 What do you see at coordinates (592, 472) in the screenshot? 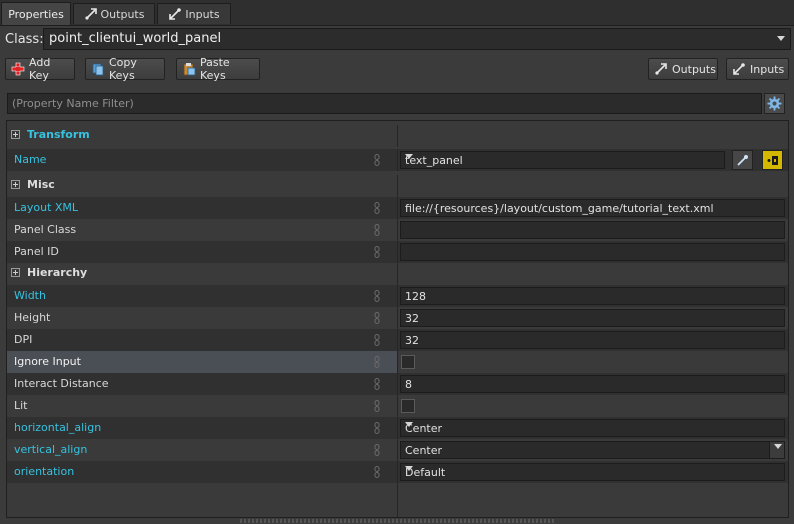
I see `orientation-dropdown: Default` at bounding box center [592, 472].